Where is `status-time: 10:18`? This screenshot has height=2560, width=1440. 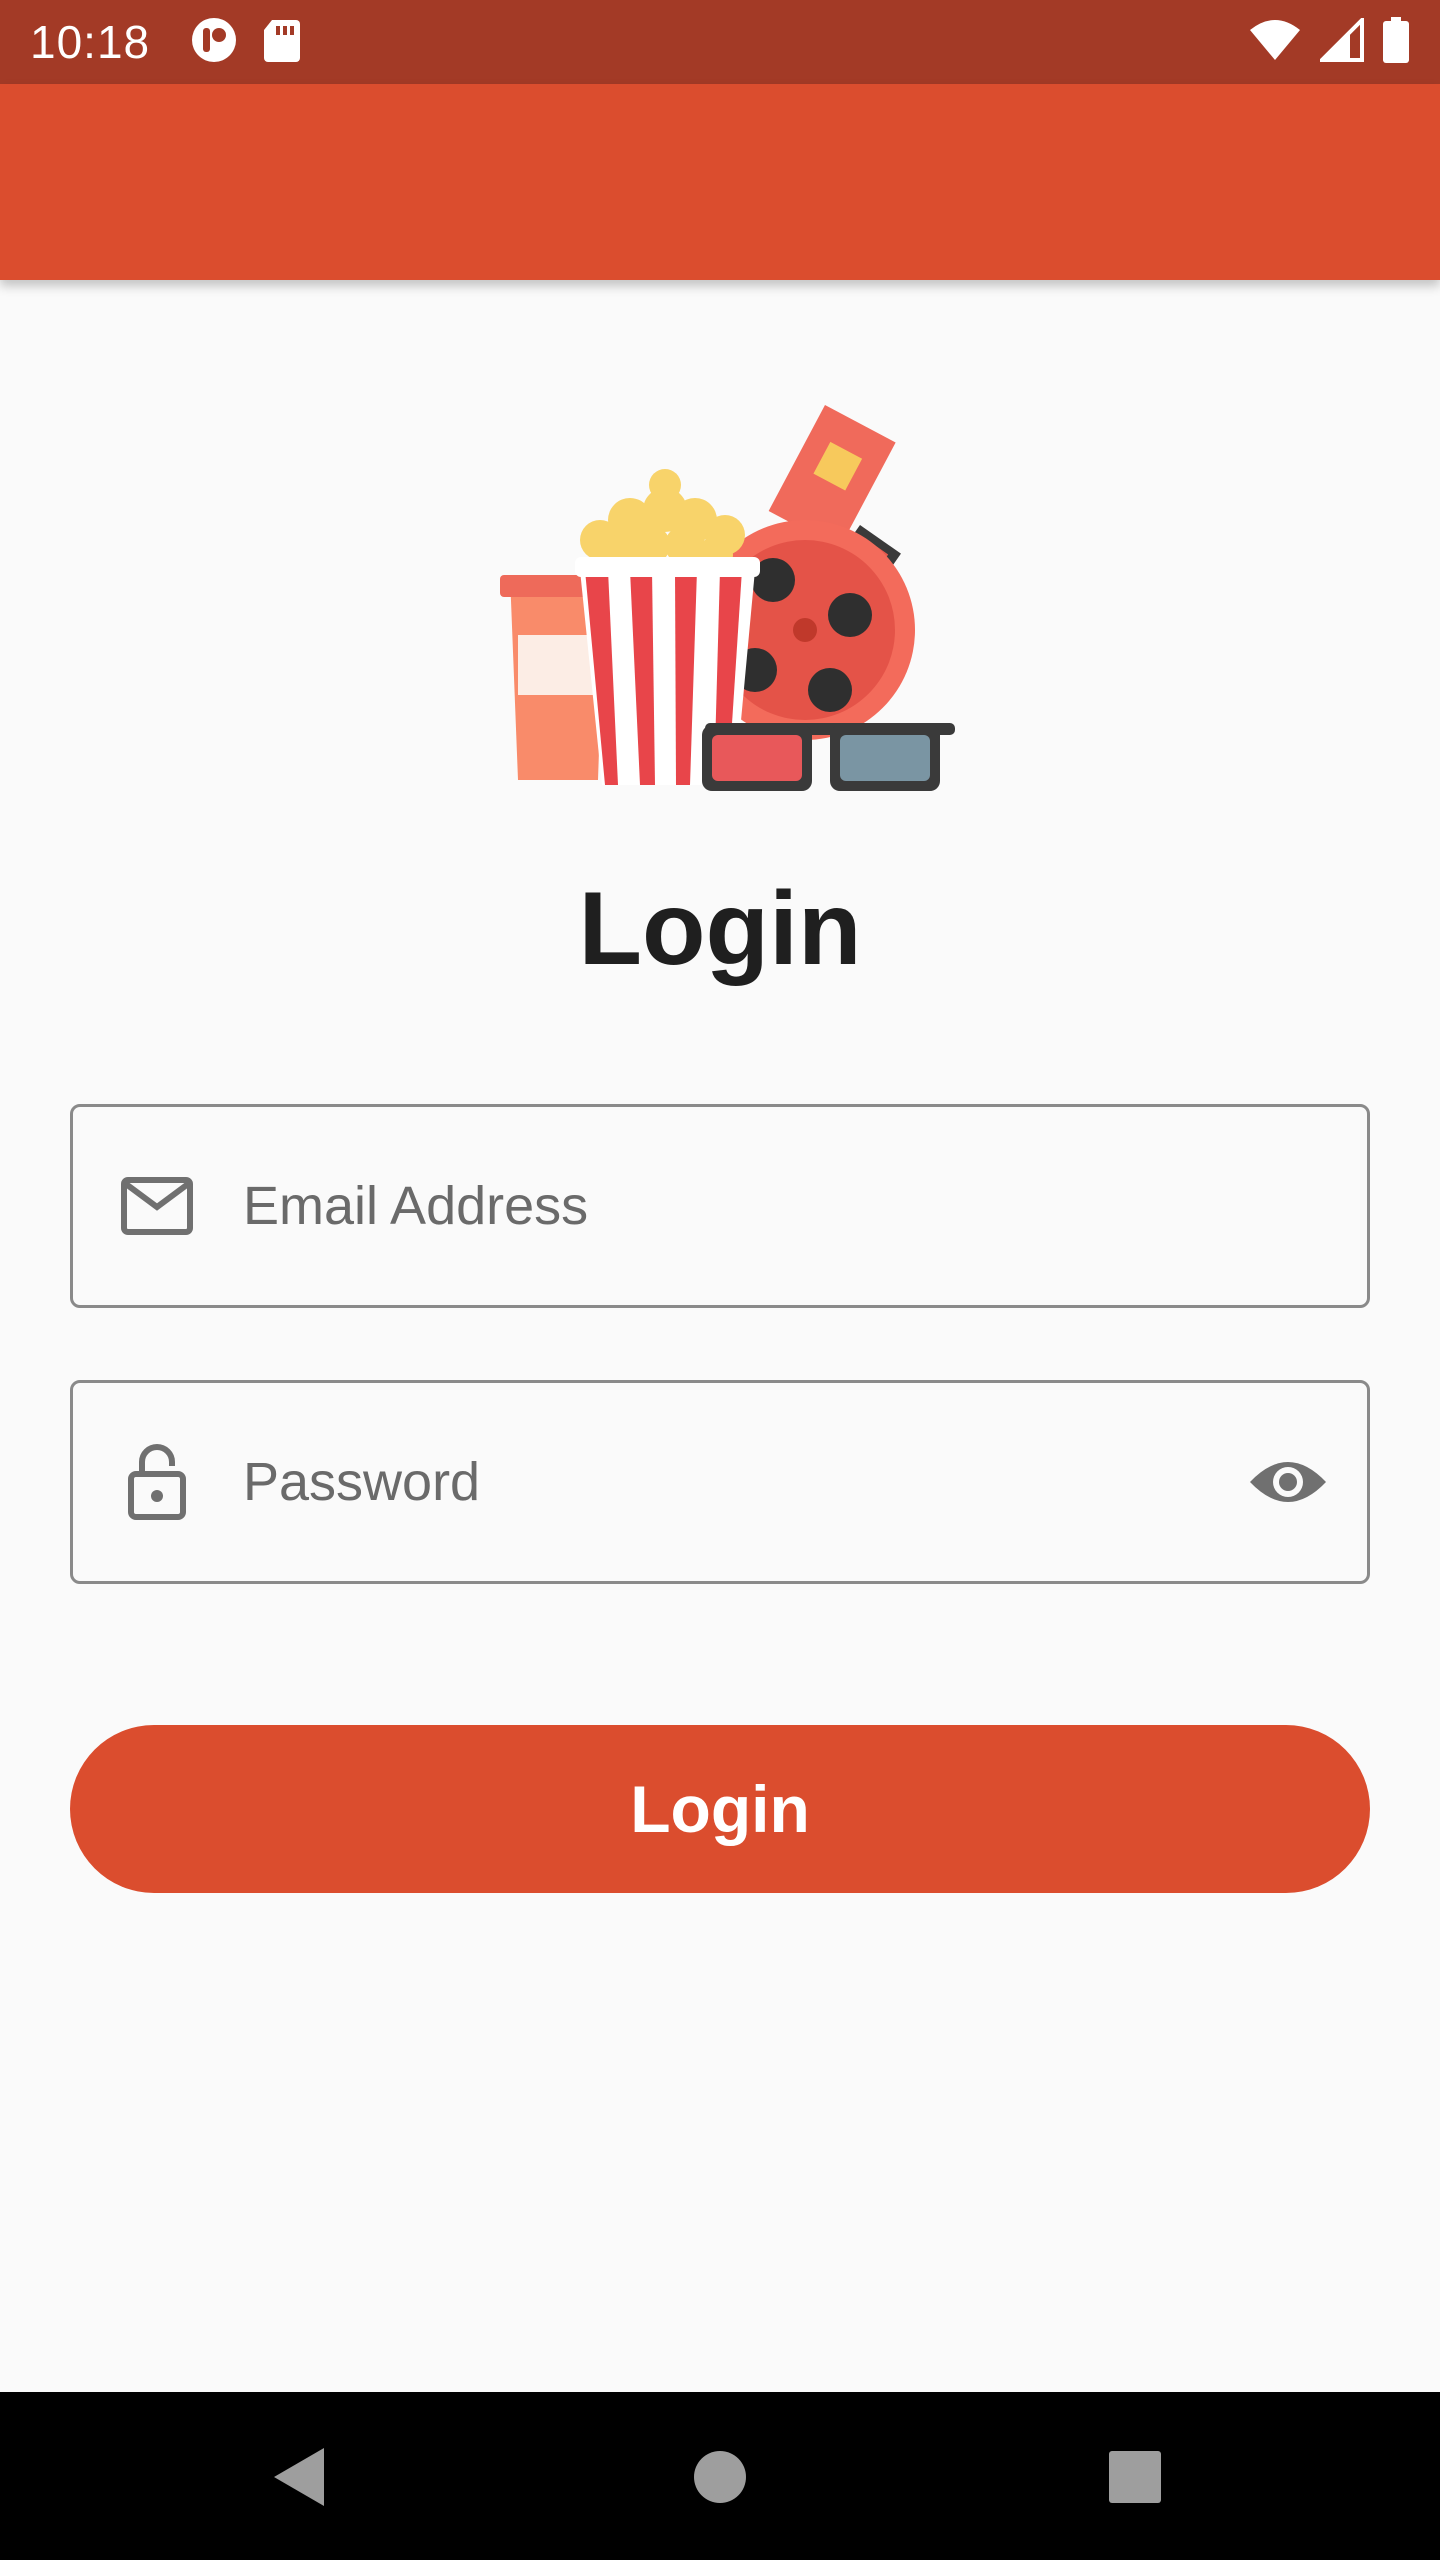 status-time: 10:18 is located at coordinates (90, 42).